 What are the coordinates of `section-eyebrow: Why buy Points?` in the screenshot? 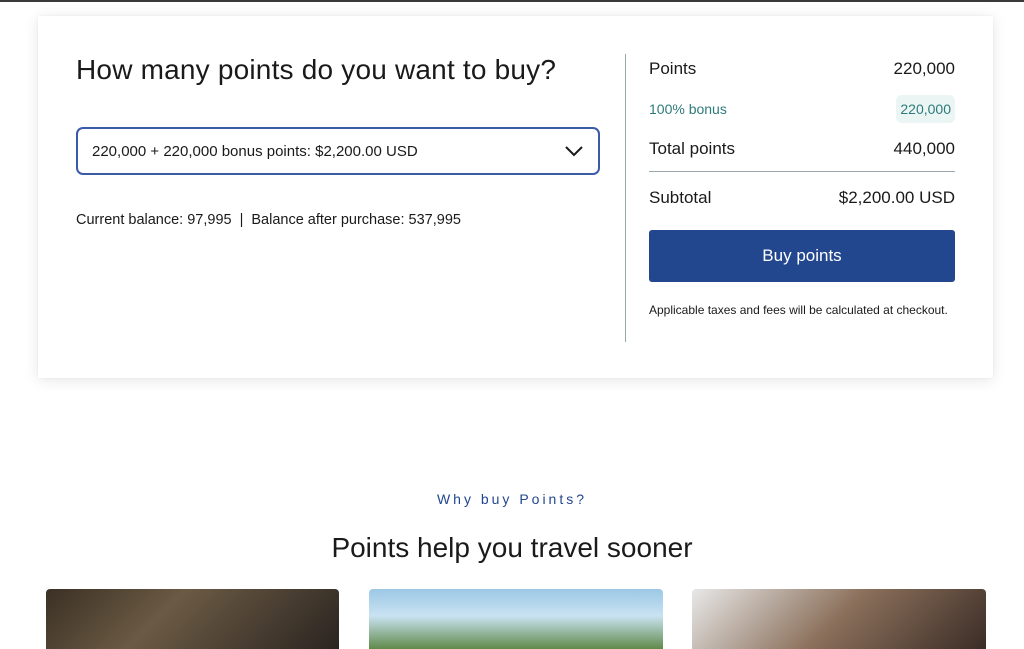 It's located at (512, 499).